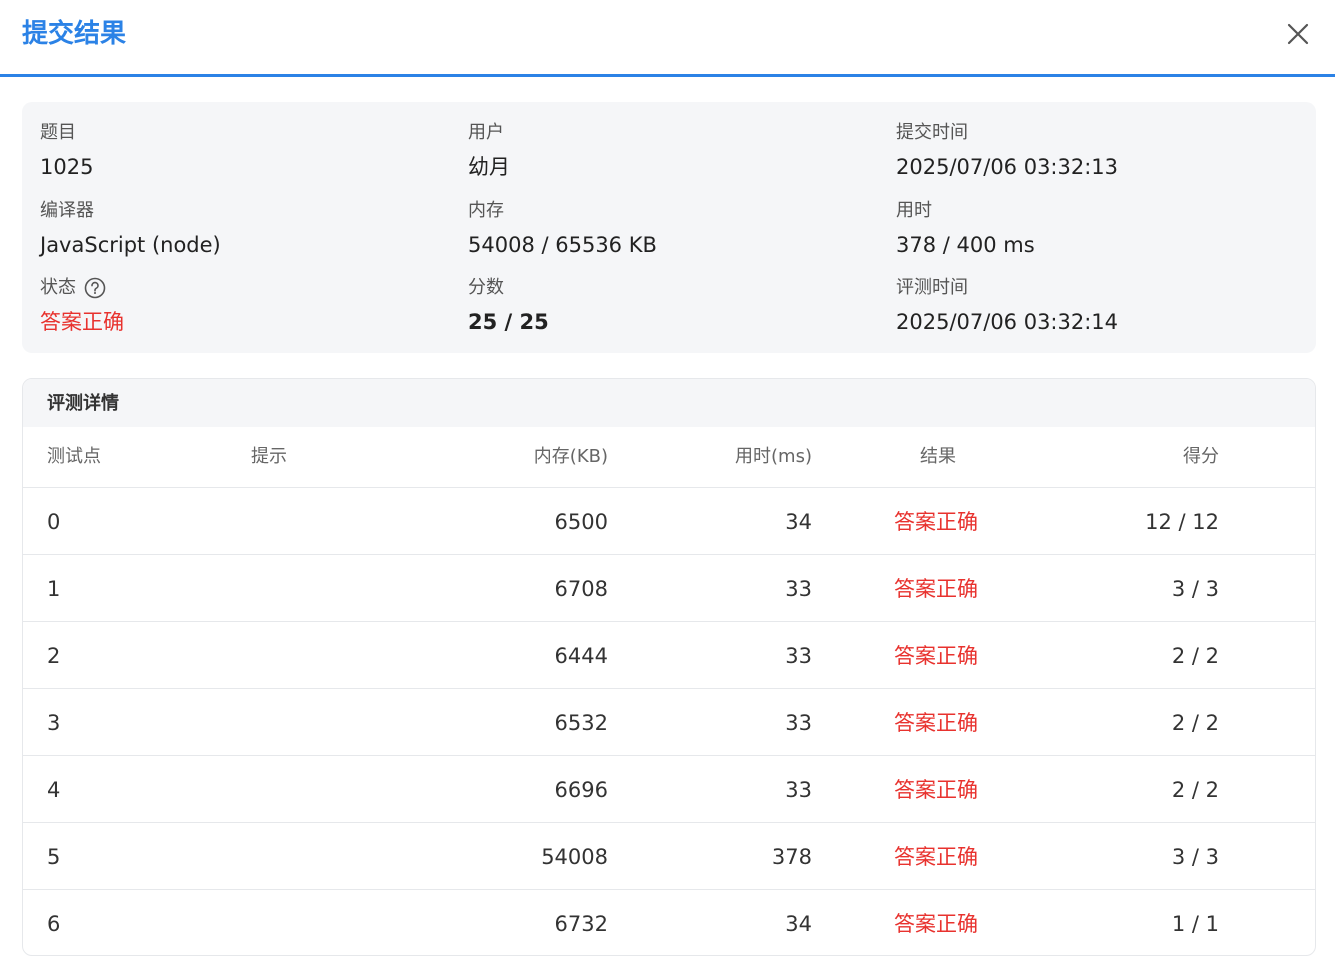 The height and width of the screenshot is (971, 1335). Describe the element at coordinates (54, 522) in the screenshot. I see `case-cell: 0` at that location.